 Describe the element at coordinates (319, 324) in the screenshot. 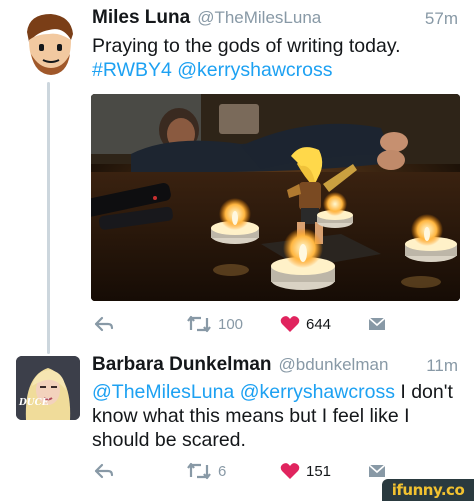

I see `tweet1-like-count: 644` at that location.